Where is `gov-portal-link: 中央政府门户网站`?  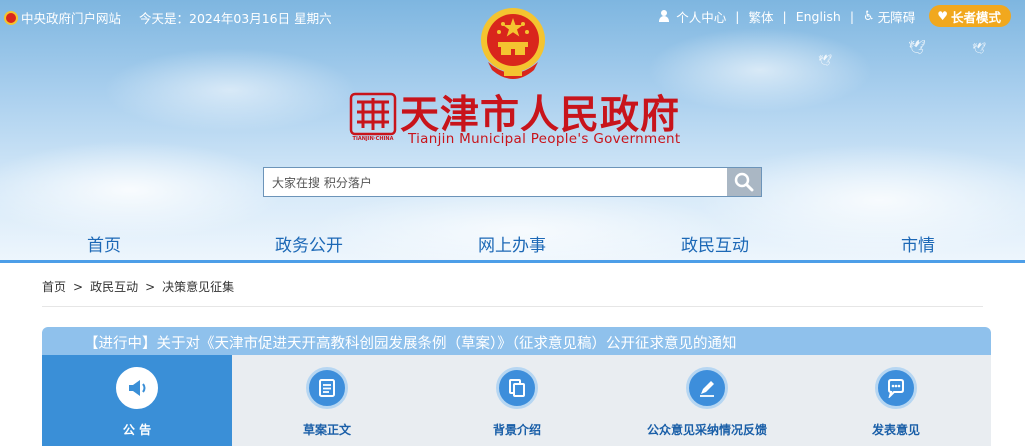 gov-portal-link: 中央政府门户网站 is located at coordinates (71, 17).